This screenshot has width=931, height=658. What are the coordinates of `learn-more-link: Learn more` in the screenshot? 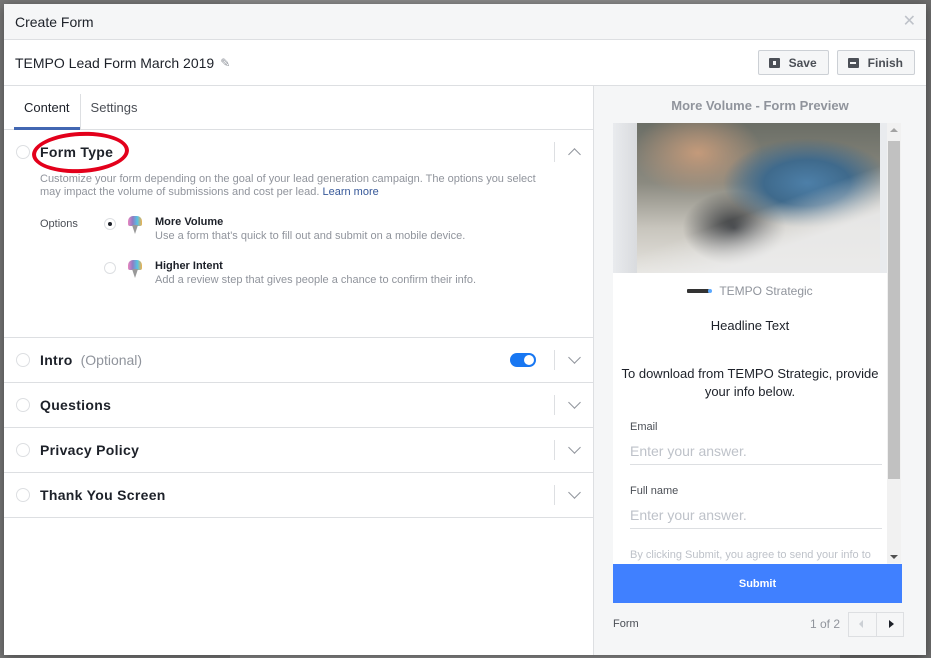 It's located at (350, 192).